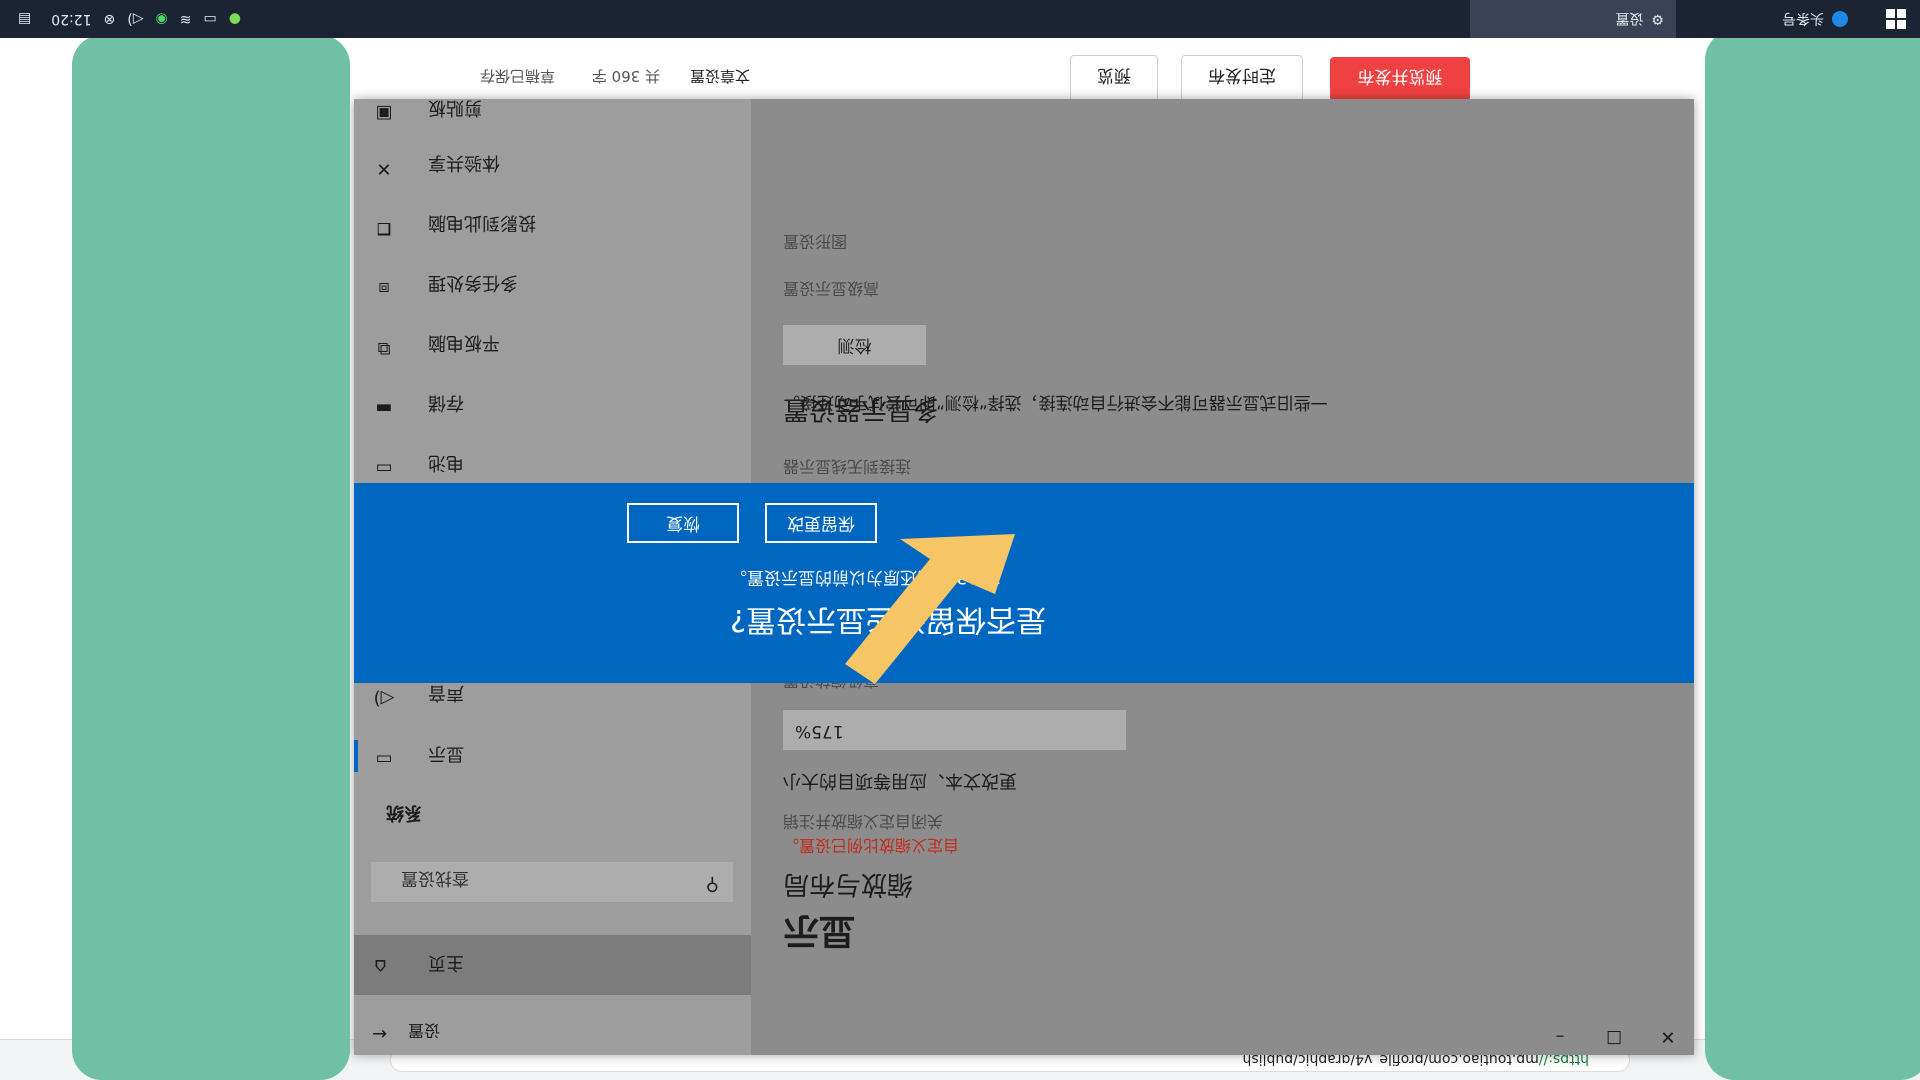  I want to click on tablet-icon: ⧉, so click(384, 348).